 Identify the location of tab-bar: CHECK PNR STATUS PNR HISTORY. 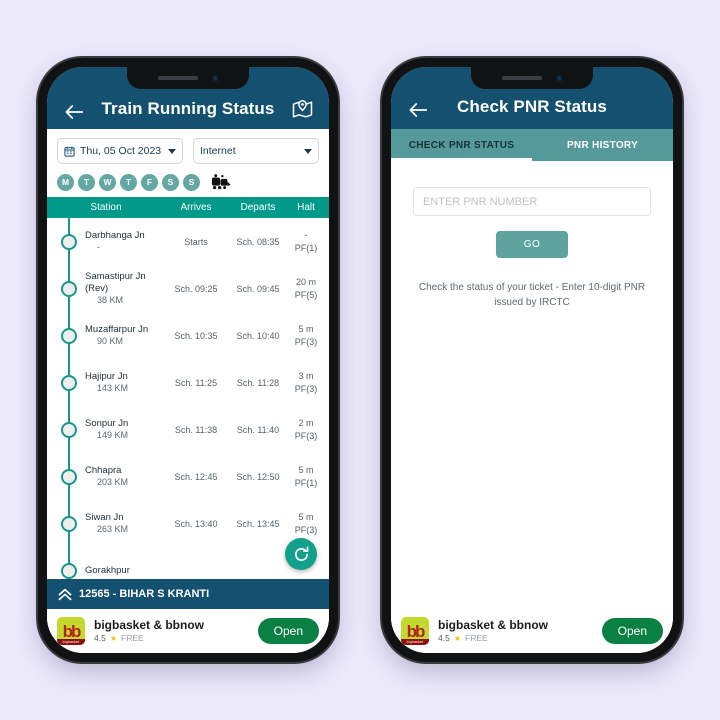
(532, 145).